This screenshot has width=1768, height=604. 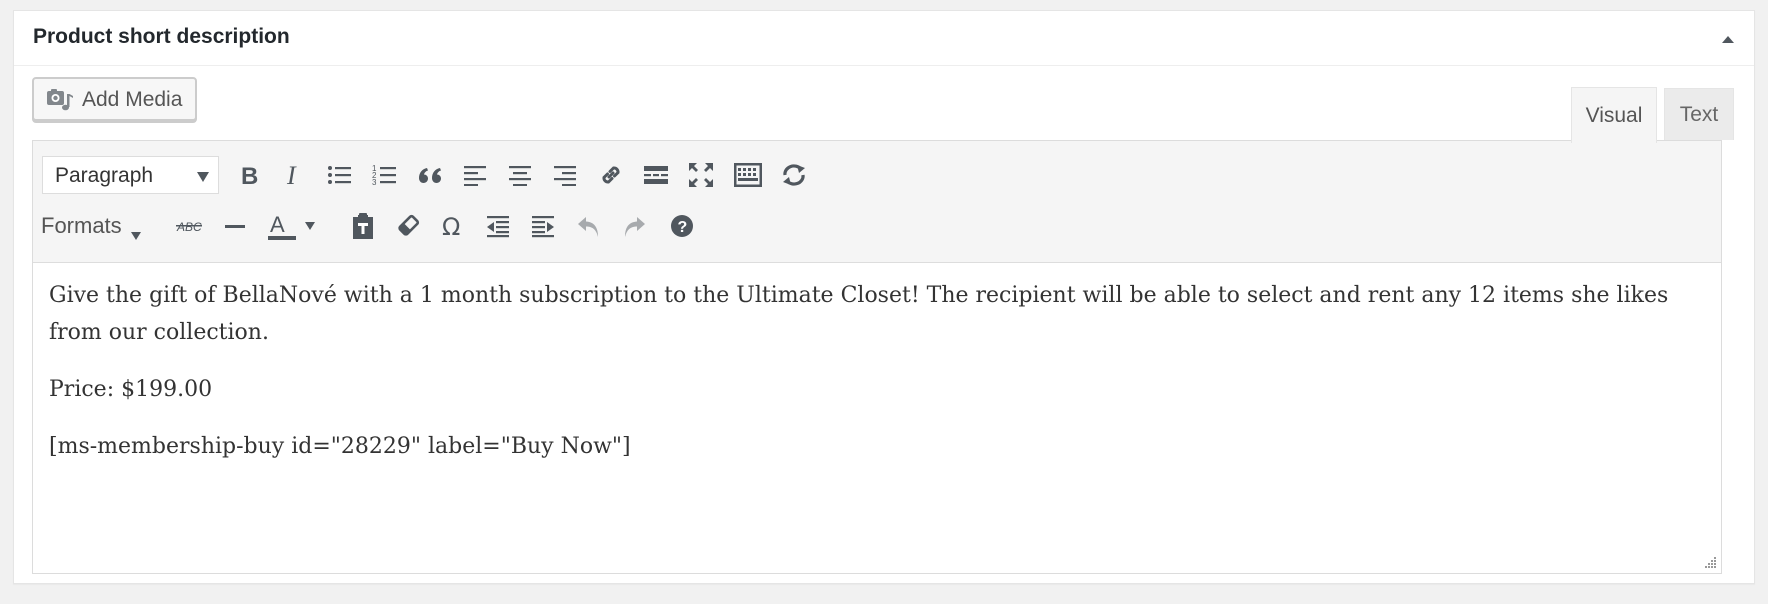 I want to click on italic-button: I, so click(x=293, y=175).